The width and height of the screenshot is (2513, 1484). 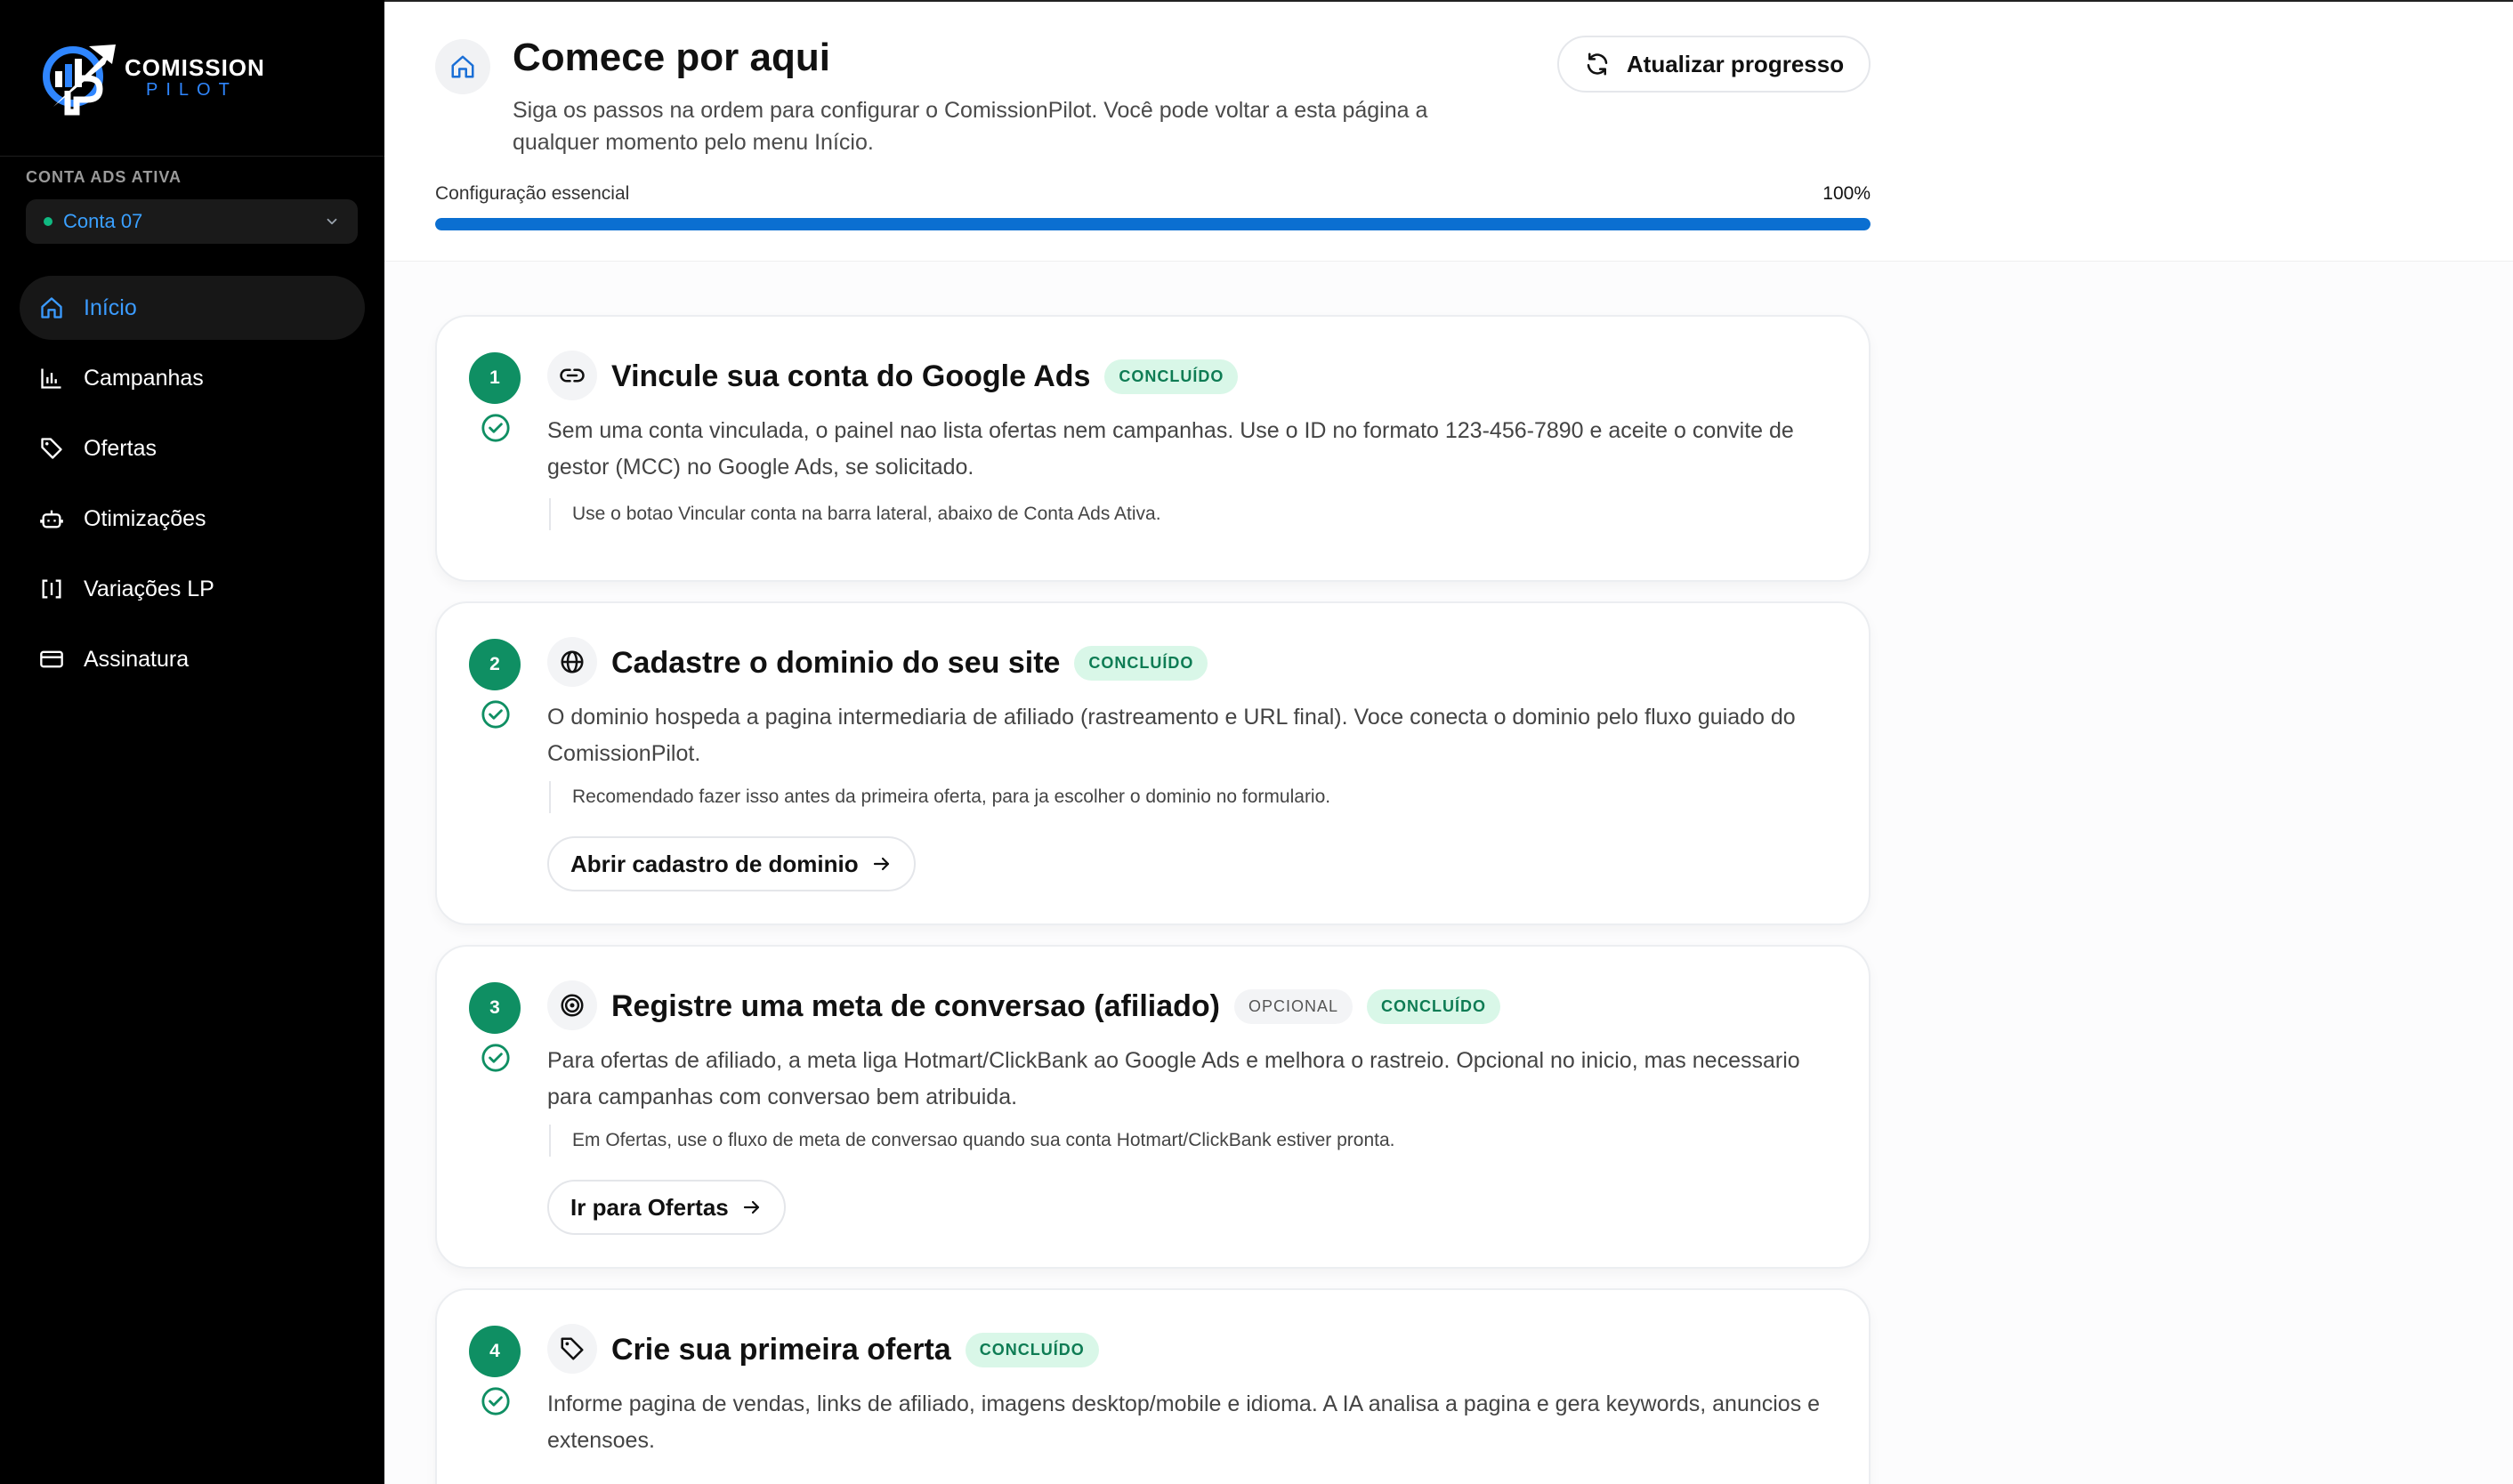 I want to click on sidebar-item-campanhas: Campanhas, so click(x=192, y=378).